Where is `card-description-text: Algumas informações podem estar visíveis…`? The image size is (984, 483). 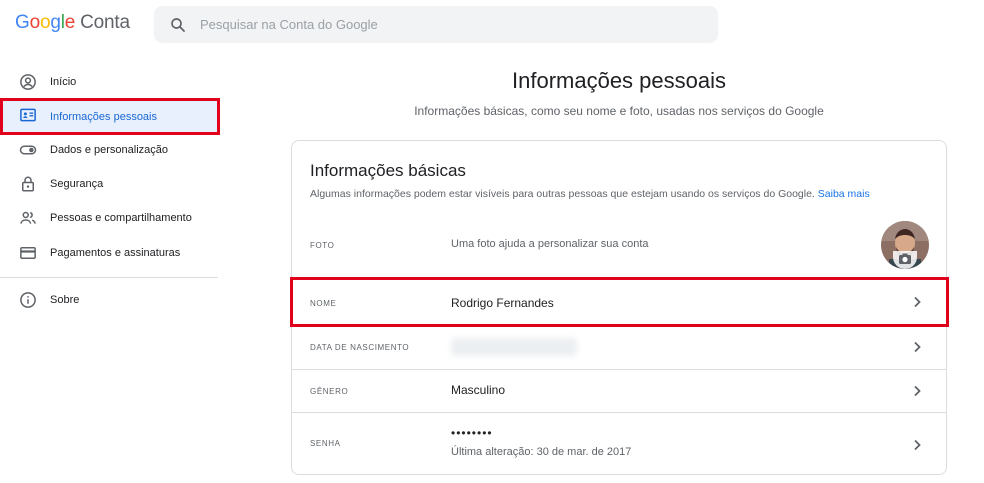
card-description-text: Algumas informações podem estar visíveis… is located at coordinates (562, 194).